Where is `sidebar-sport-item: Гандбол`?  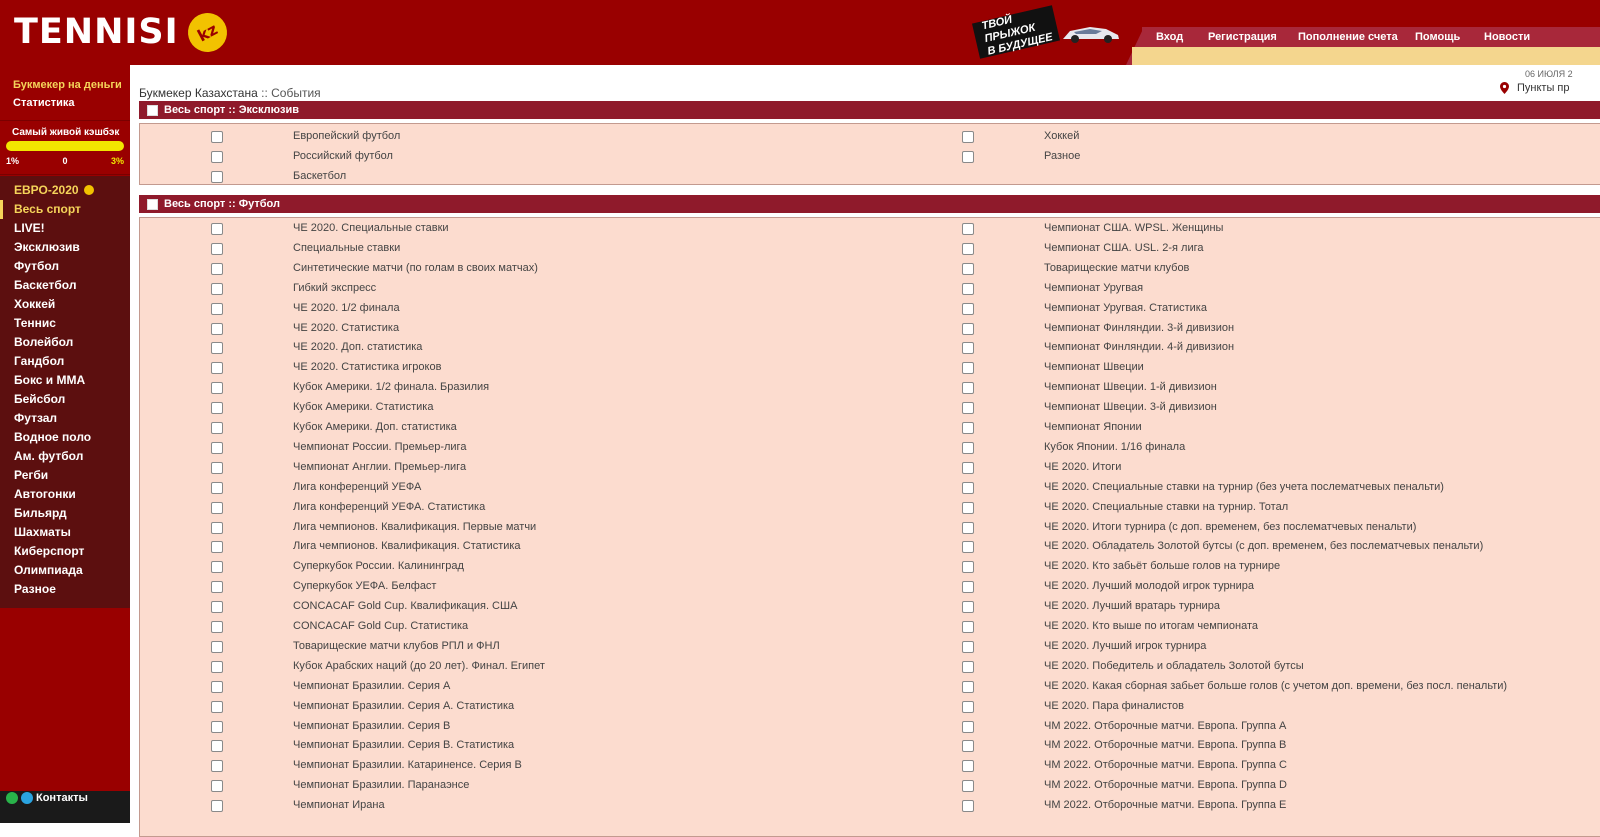
sidebar-sport-item: Гандбол is located at coordinates (65, 361).